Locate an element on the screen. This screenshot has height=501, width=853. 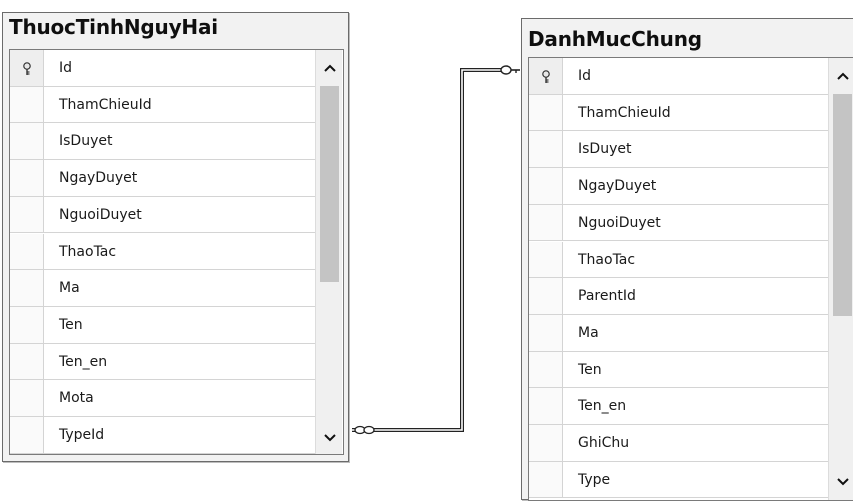
column-name: Type is located at coordinates (594, 479).